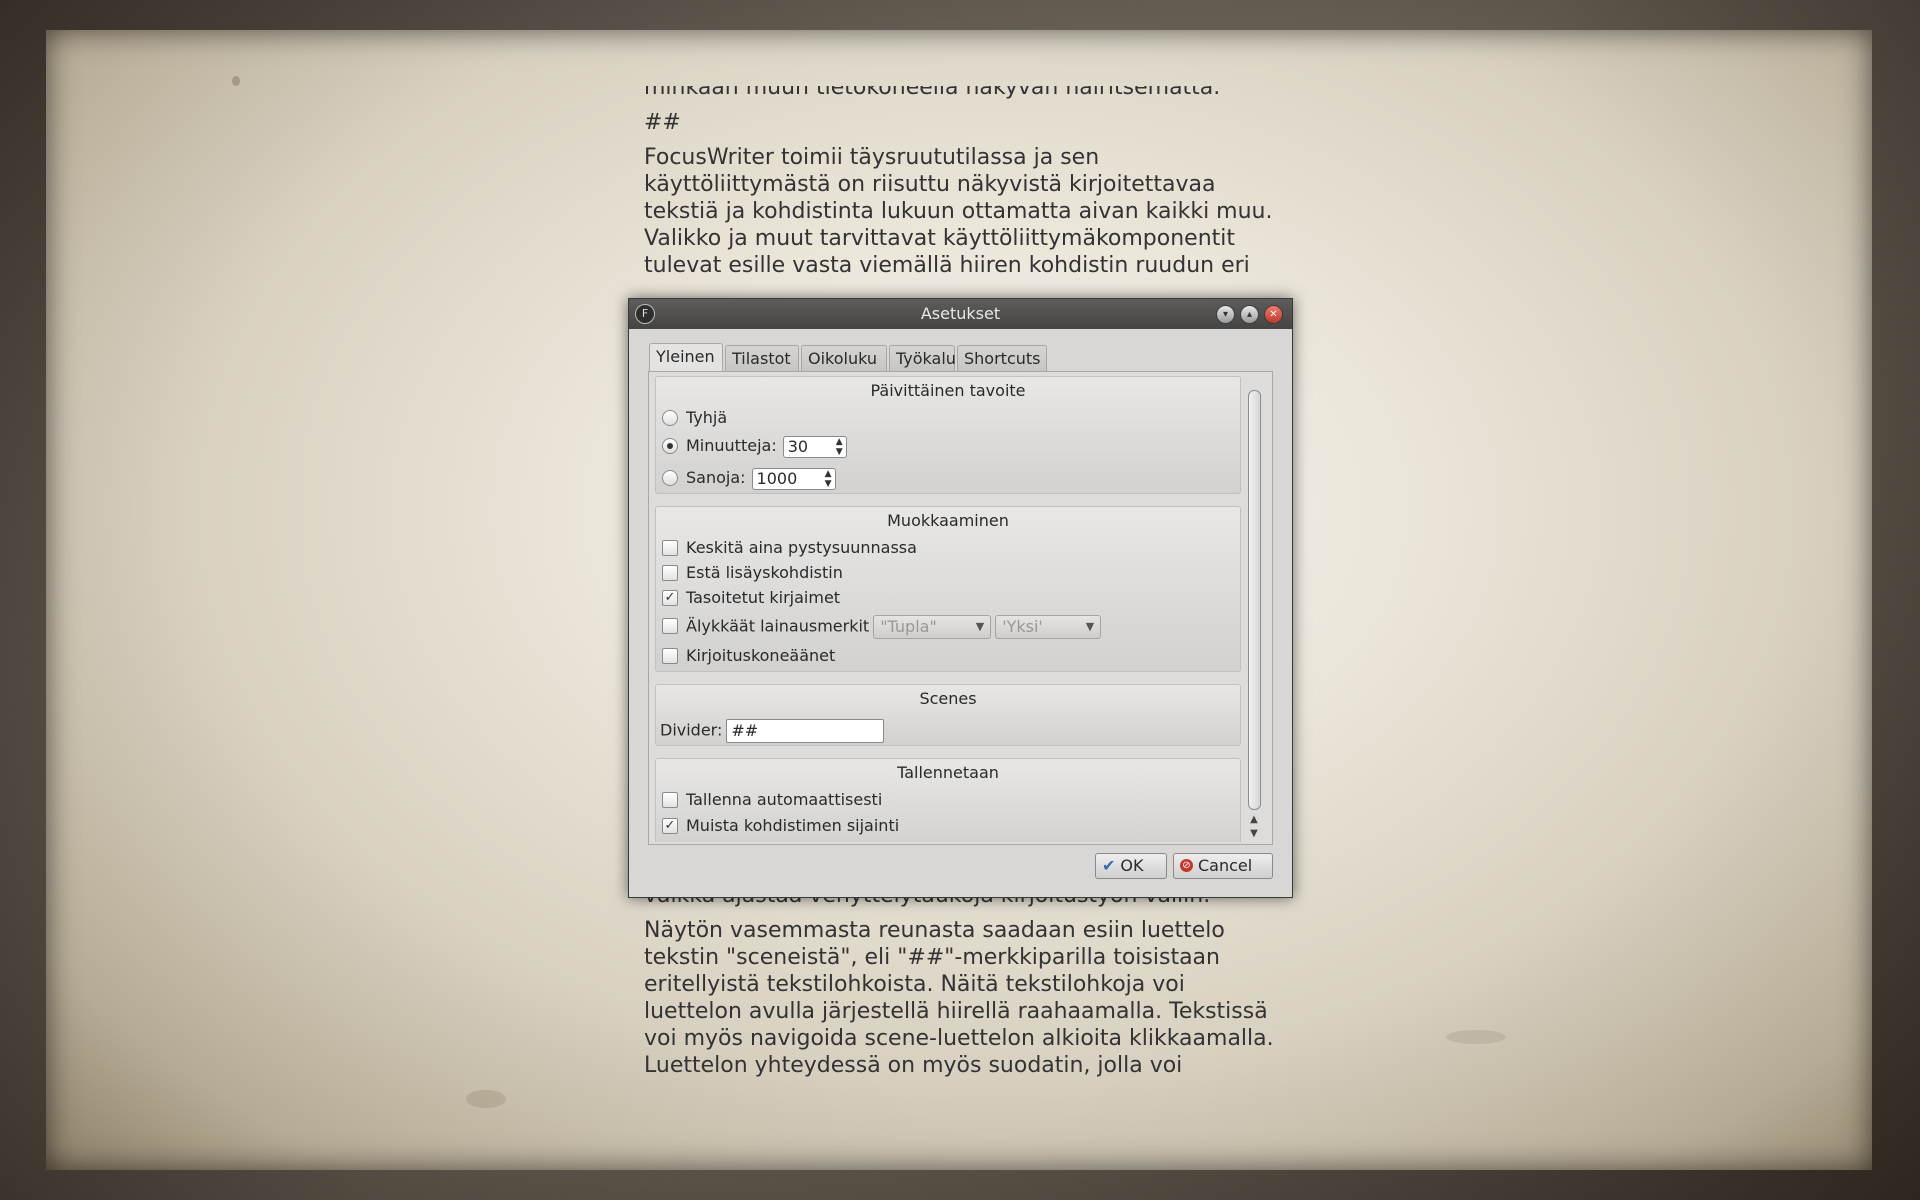 The height and width of the screenshot is (1200, 1920). I want to click on smart-quotes-option: Älykkäät lainausmerkit "Tupla" ▼ 'Yksi' ▼, so click(882, 627).